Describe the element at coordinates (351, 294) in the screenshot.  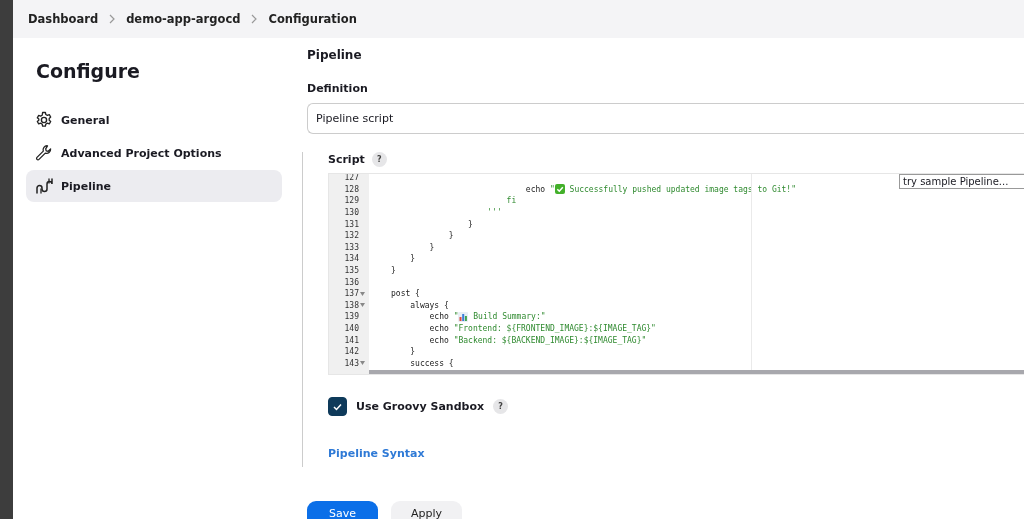
I see `line-number: 137` at that location.